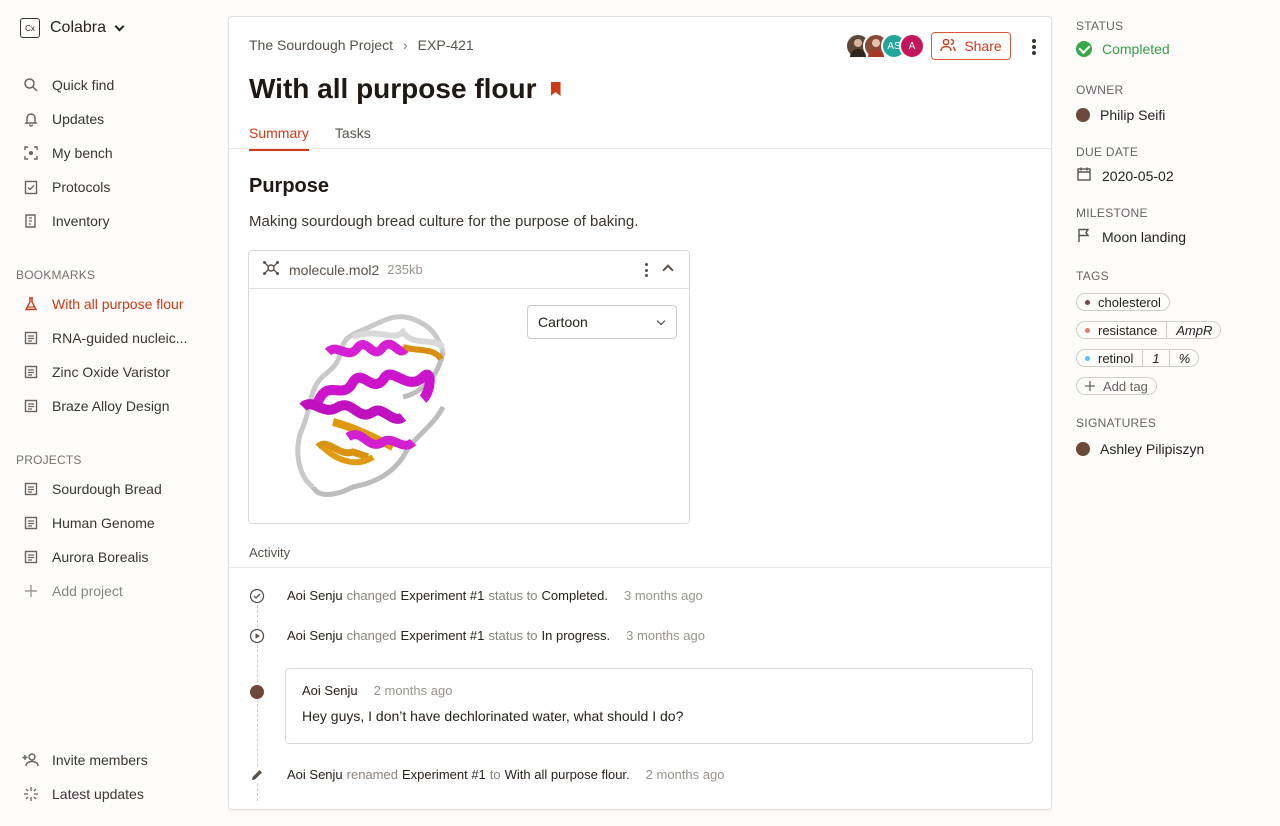  What do you see at coordinates (1034, 47) in the screenshot?
I see `more-options-icon` at bounding box center [1034, 47].